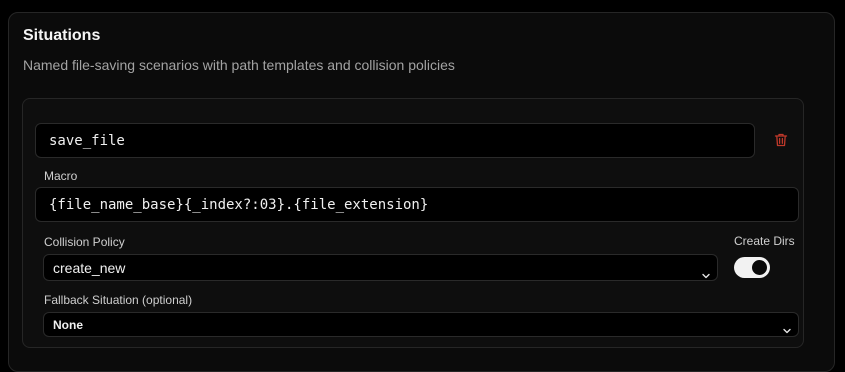 This screenshot has width=845, height=372. I want to click on create-dirs-toggle, so click(752, 267).